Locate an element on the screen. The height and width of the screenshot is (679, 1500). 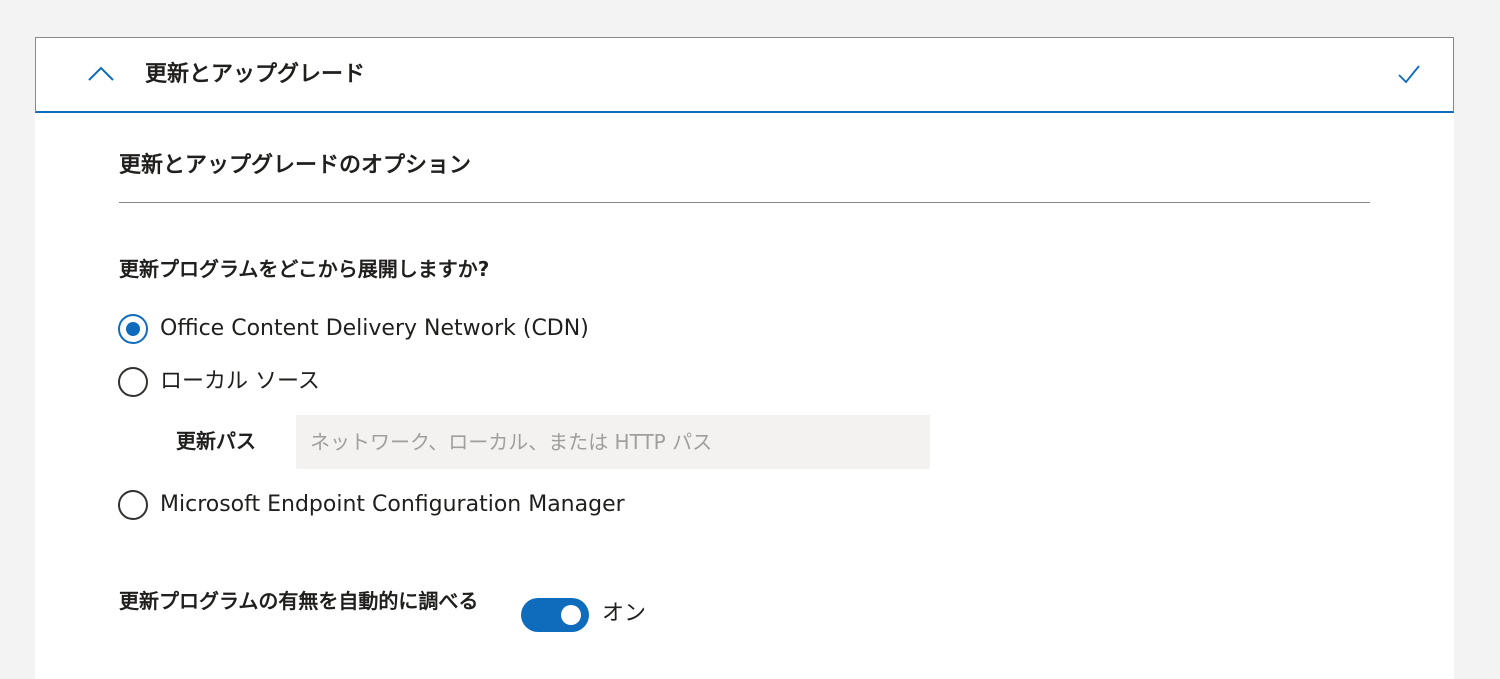
accordion-title: 更新とアップグレード is located at coordinates (255, 74).